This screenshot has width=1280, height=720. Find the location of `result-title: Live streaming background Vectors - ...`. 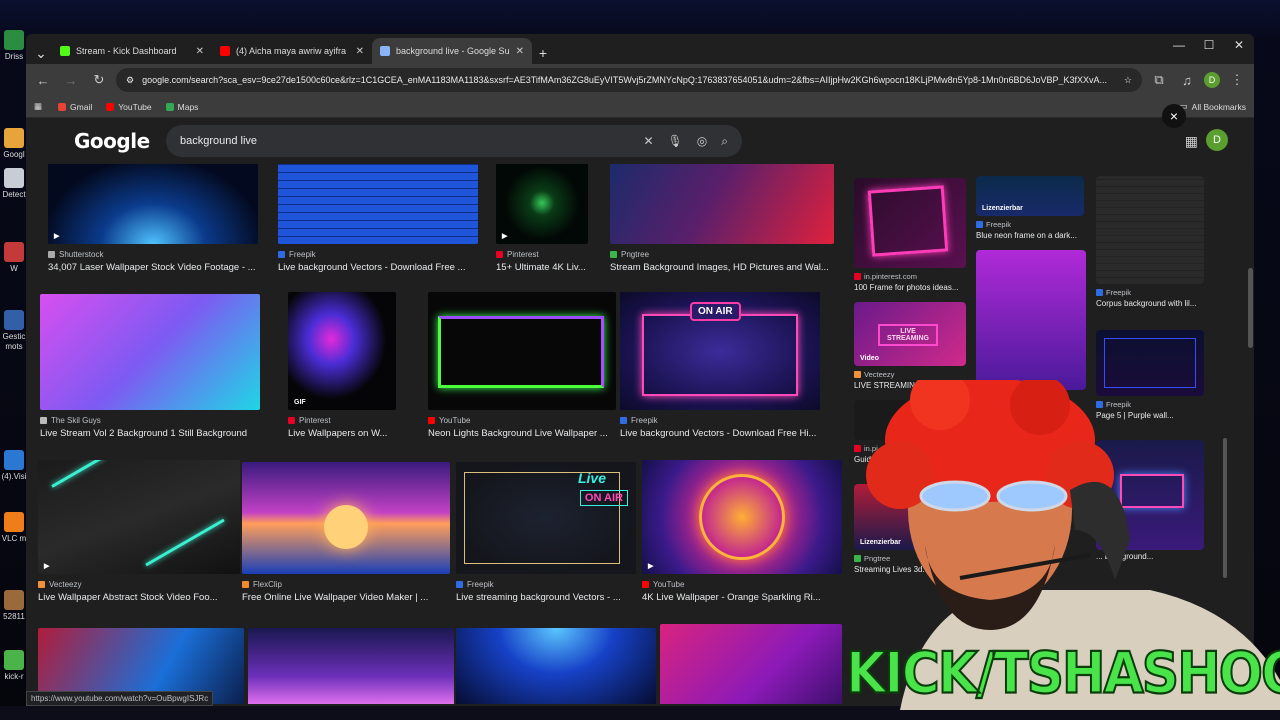

result-title: Live streaming background Vectors - ... is located at coordinates (546, 597).